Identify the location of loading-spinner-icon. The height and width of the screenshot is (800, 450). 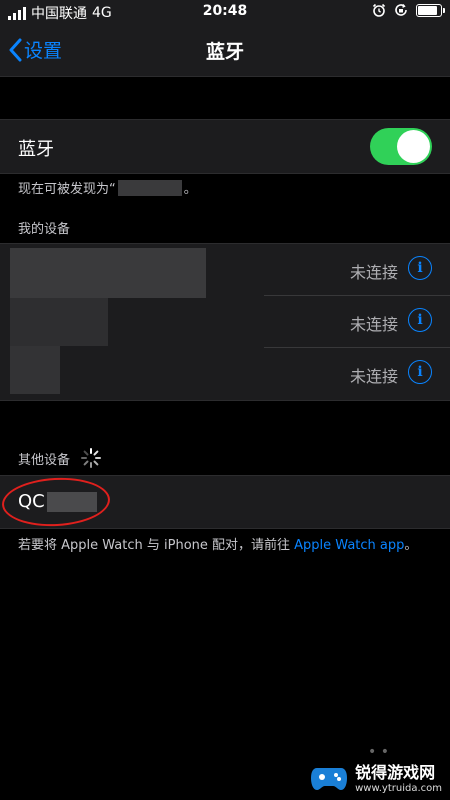
(91, 458).